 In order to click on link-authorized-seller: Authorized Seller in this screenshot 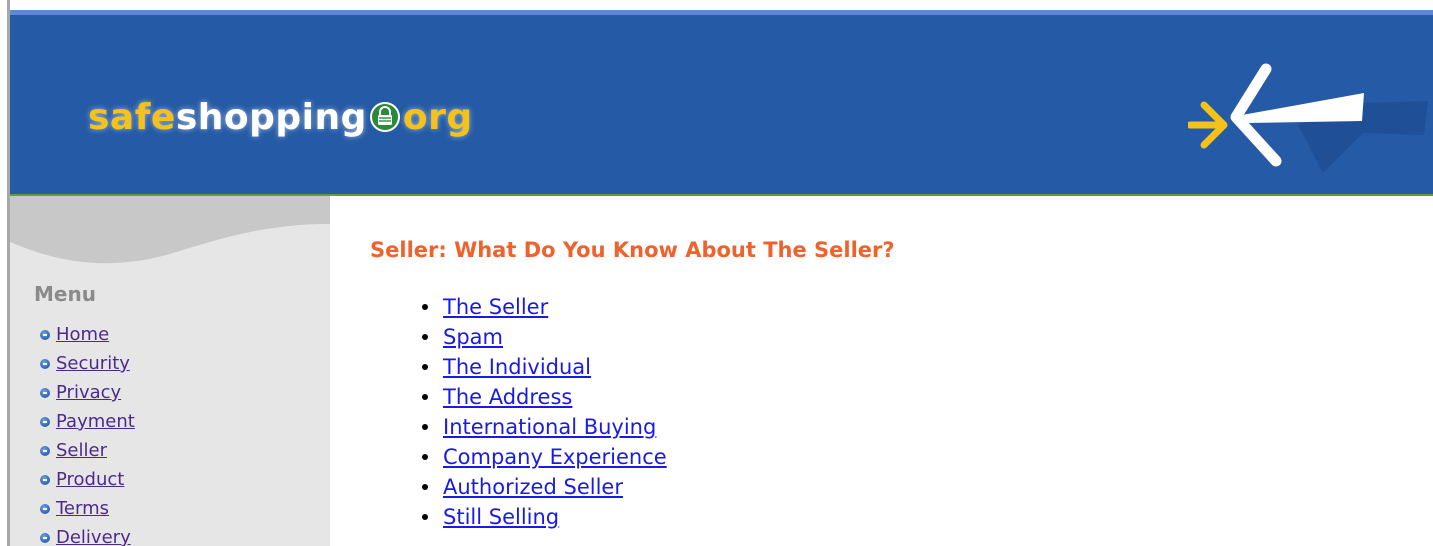, I will do `click(533, 487)`.